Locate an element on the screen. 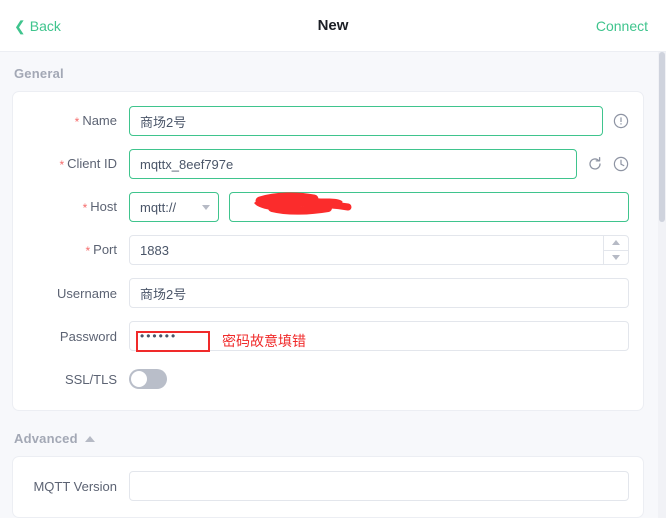  clock-icon is located at coordinates (621, 164).